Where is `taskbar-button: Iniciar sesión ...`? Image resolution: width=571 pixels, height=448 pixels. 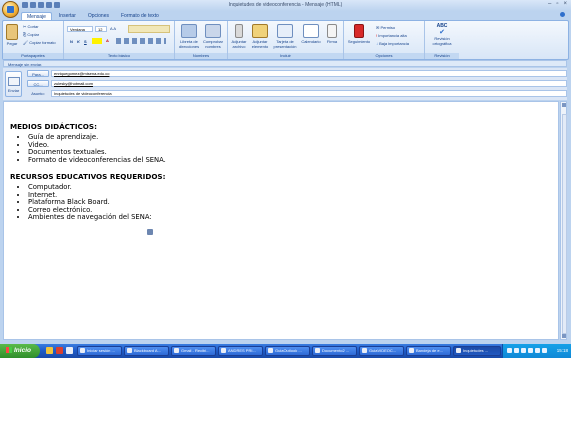
taskbar-button: Iniciar sesión ... is located at coordinates (99, 351).